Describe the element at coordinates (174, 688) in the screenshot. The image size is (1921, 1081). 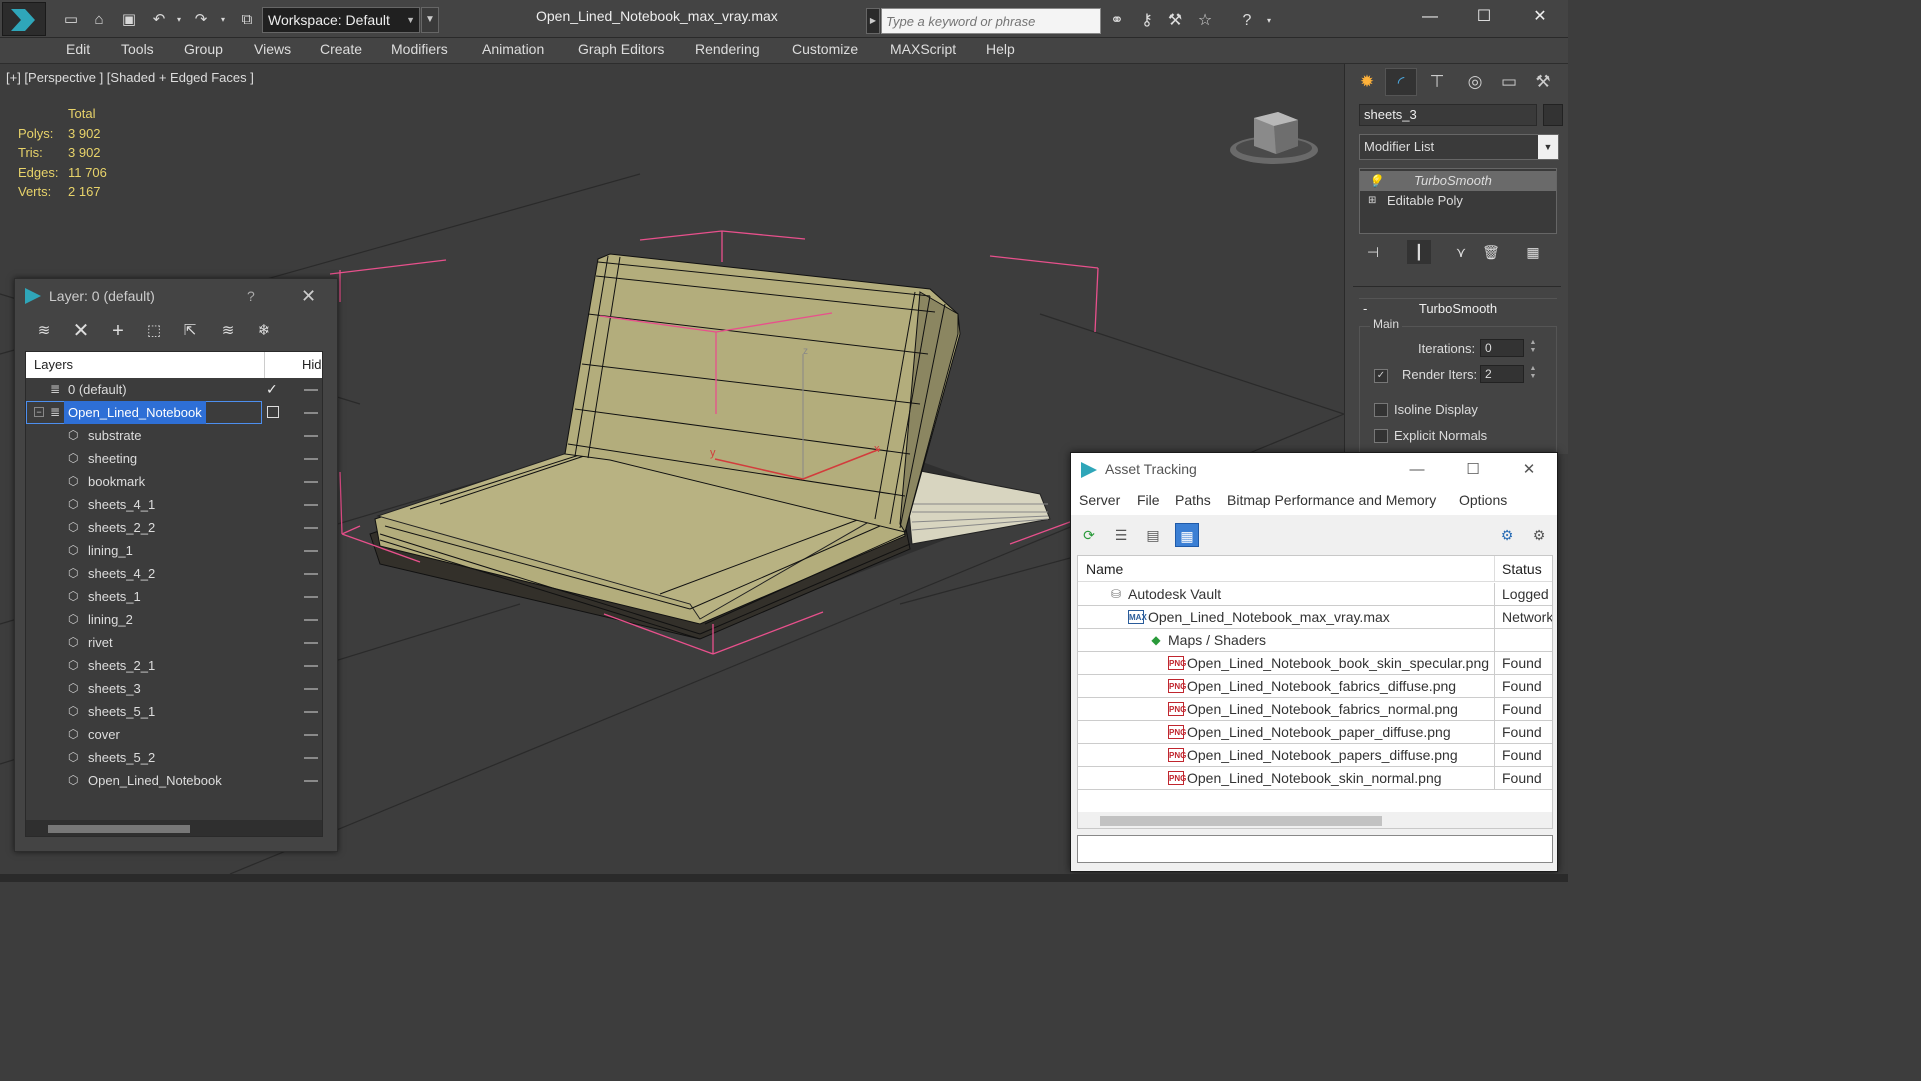
I see `layer-object-row: ⬡ sheets_3` at that location.